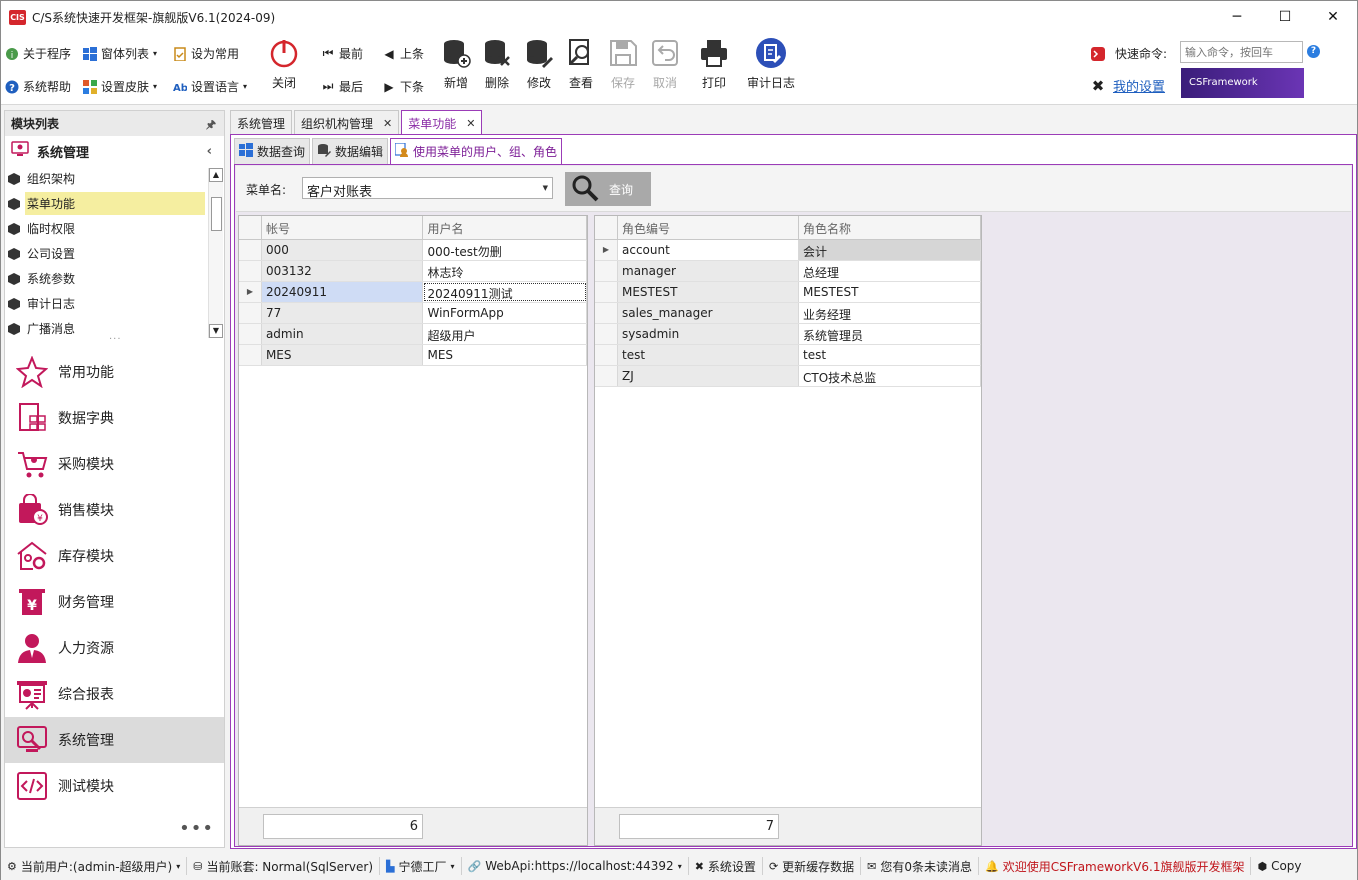  Describe the element at coordinates (120, 53) in the screenshot. I see `window-list-button: 窗体列表 ▾` at that location.